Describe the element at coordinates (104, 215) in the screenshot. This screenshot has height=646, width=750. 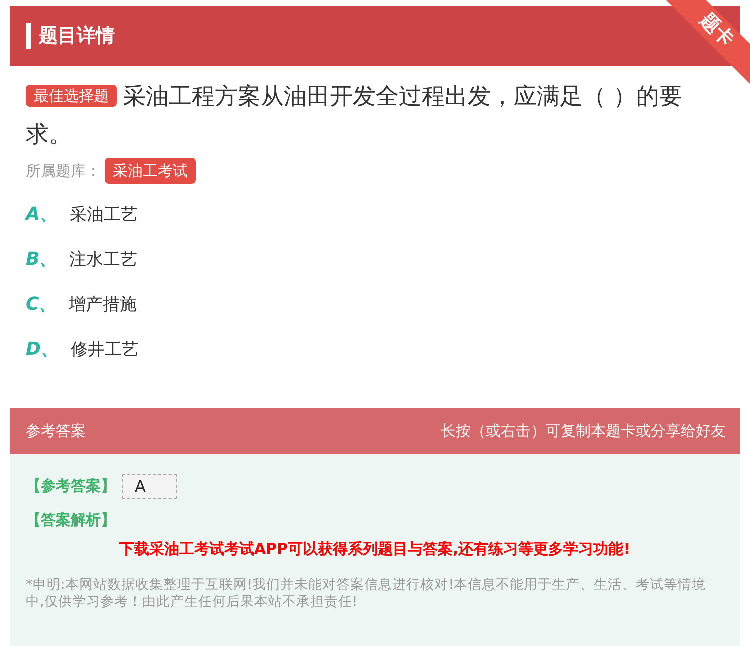
I see `option-text: 采油工艺` at that location.